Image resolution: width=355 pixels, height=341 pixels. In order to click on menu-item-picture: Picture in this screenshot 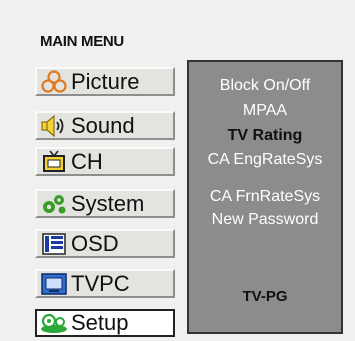, I will do `click(105, 81)`.